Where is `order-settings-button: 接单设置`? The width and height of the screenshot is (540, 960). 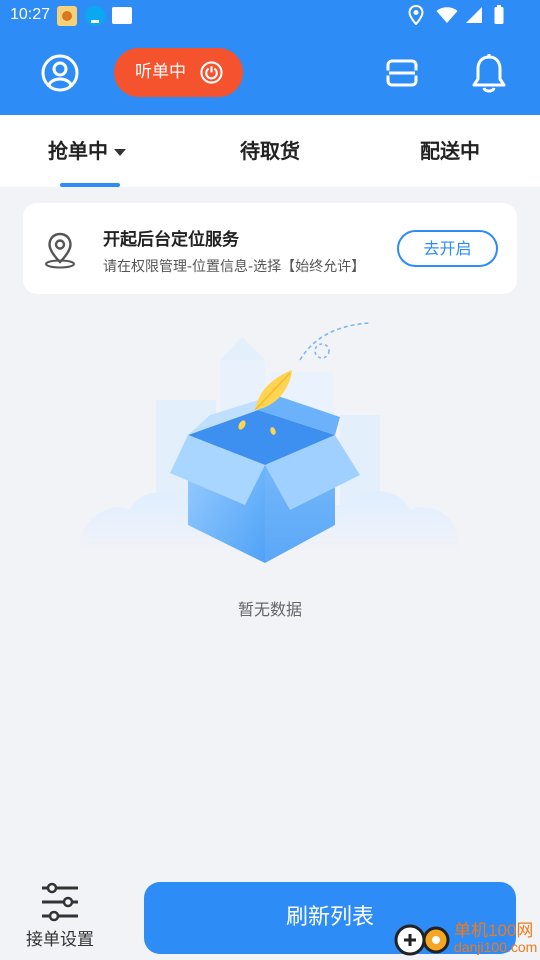 order-settings-button: 接单设置 is located at coordinates (60, 915).